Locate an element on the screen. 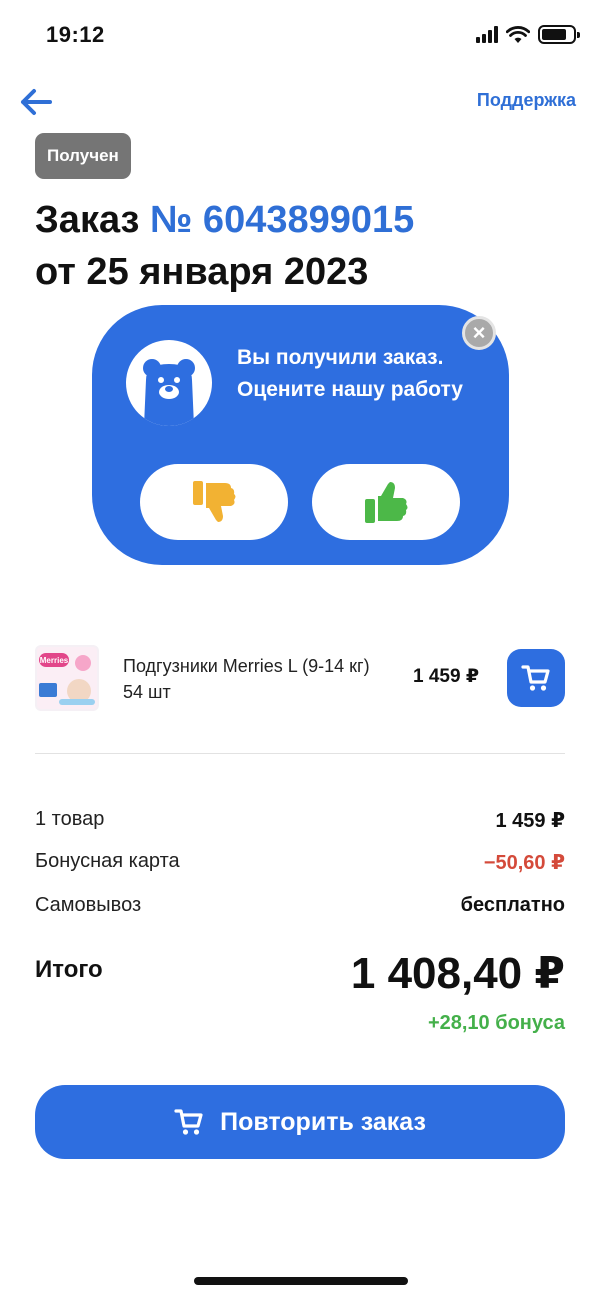 The width and height of the screenshot is (600, 1297). order-date: от 25 января 2023 is located at coordinates (202, 272).